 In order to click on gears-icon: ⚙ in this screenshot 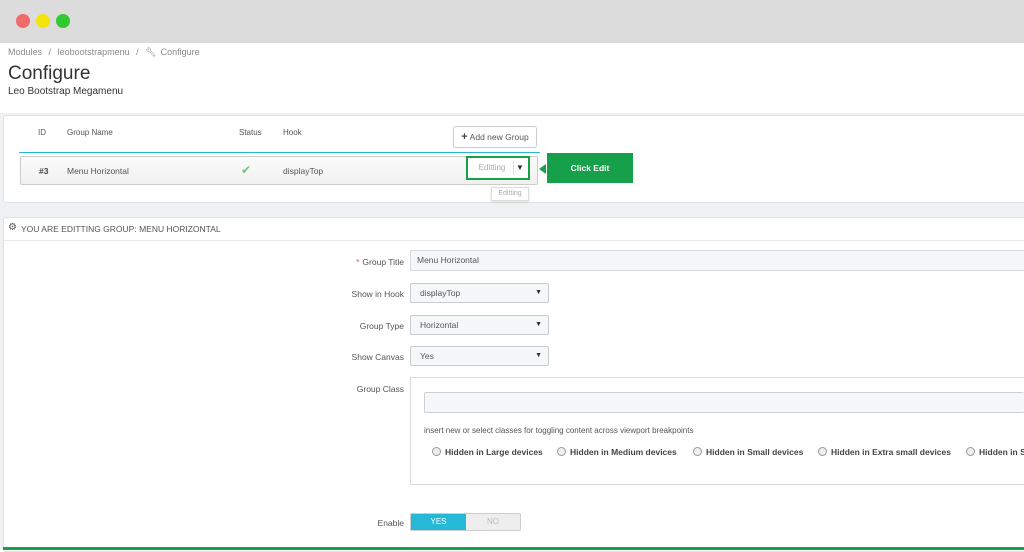, I will do `click(12, 227)`.